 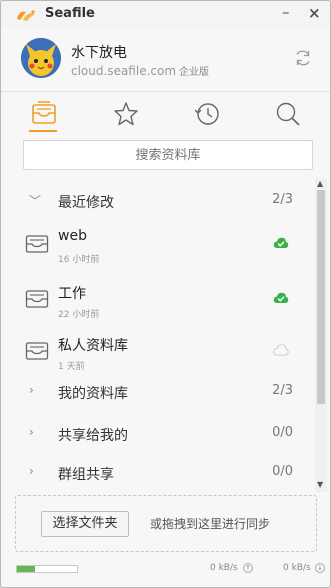 I want to click on group-label: 我的资料库, so click(x=93, y=394).